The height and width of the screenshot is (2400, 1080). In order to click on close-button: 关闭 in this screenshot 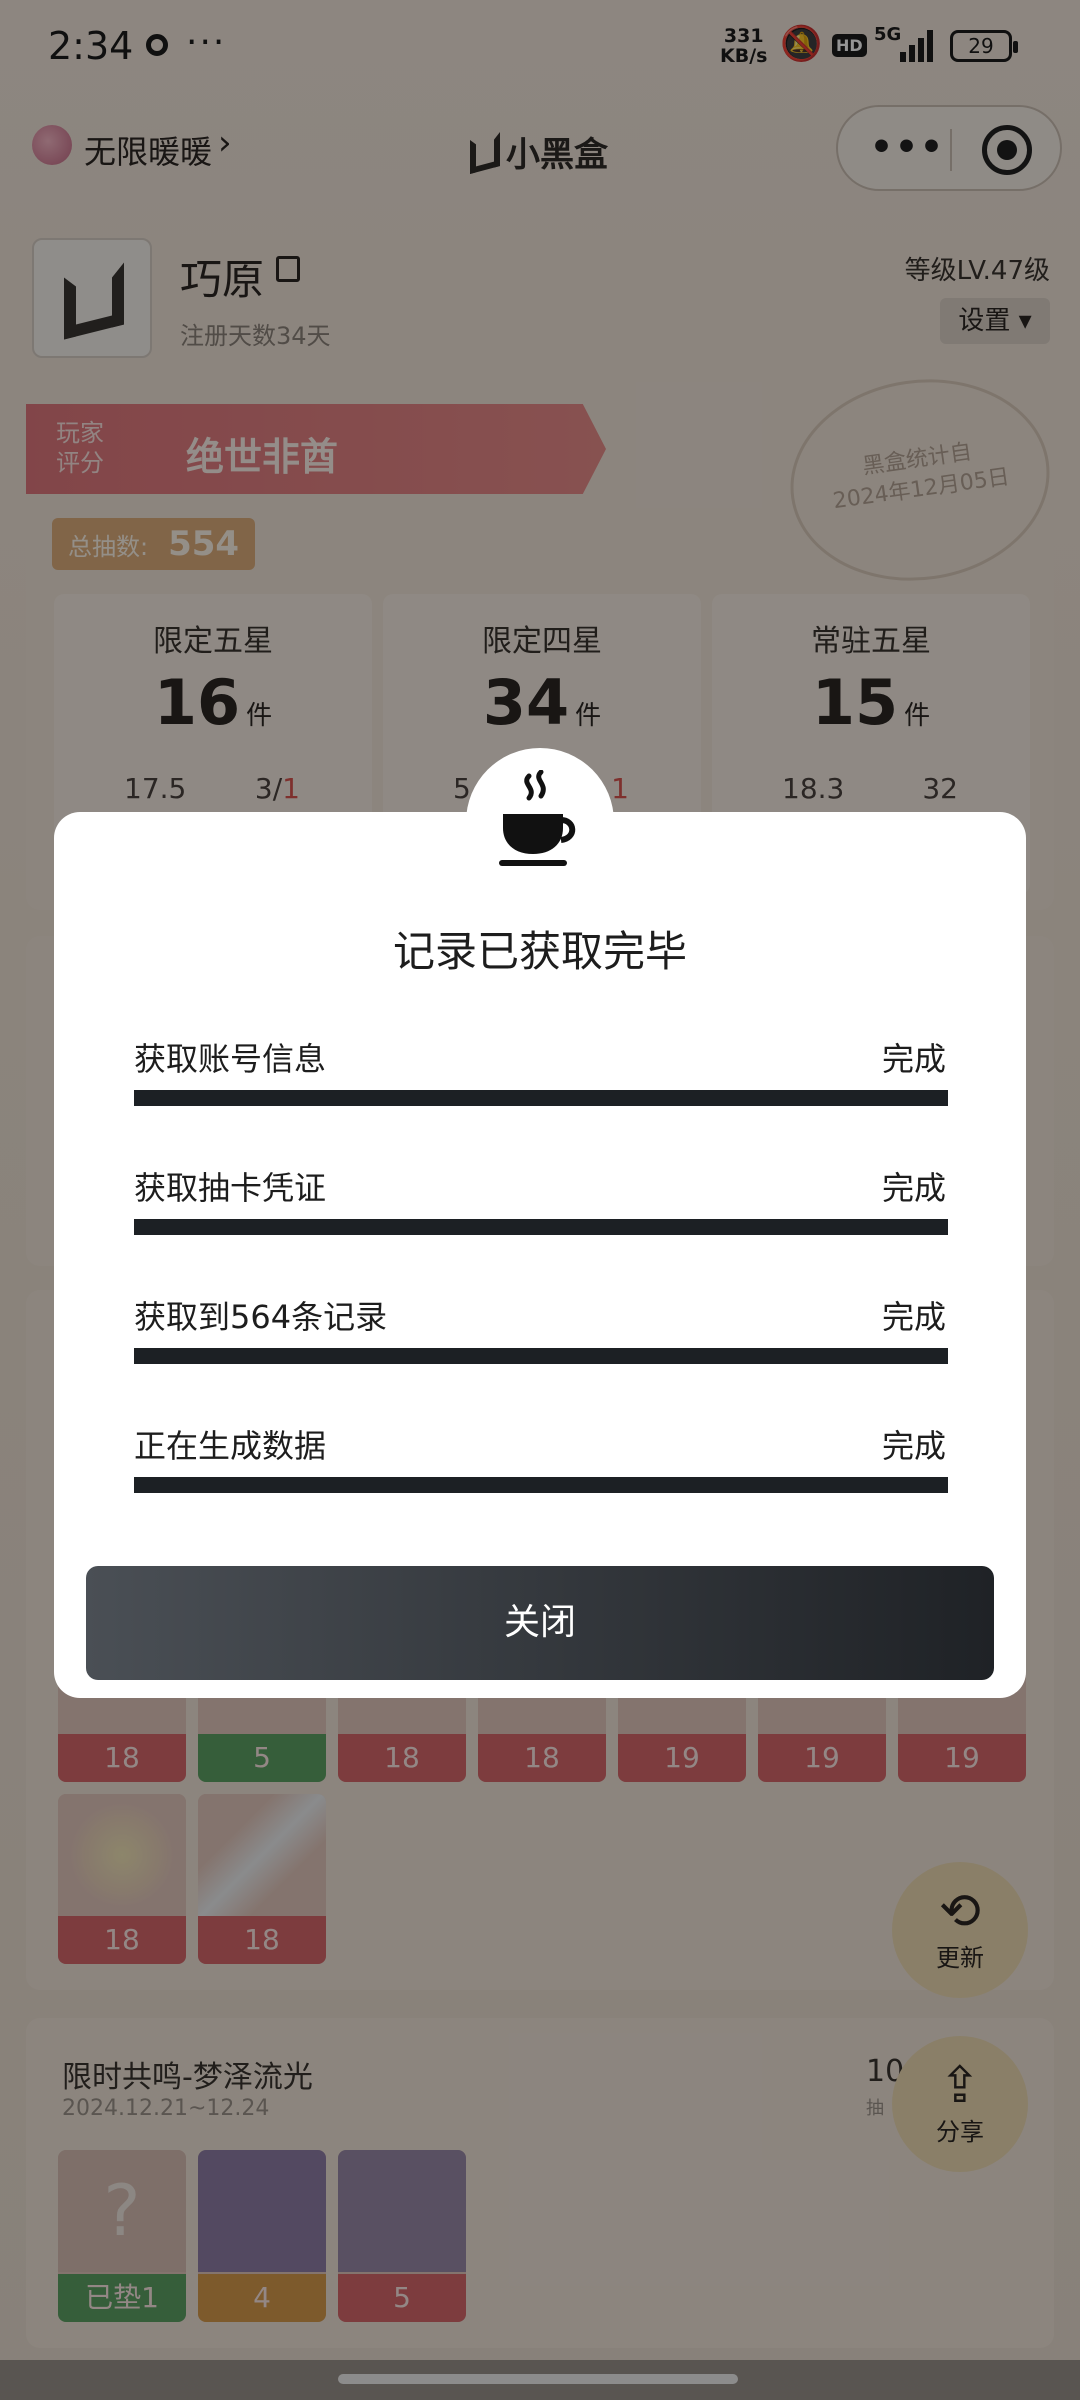, I will do `click(540, 1623)`.